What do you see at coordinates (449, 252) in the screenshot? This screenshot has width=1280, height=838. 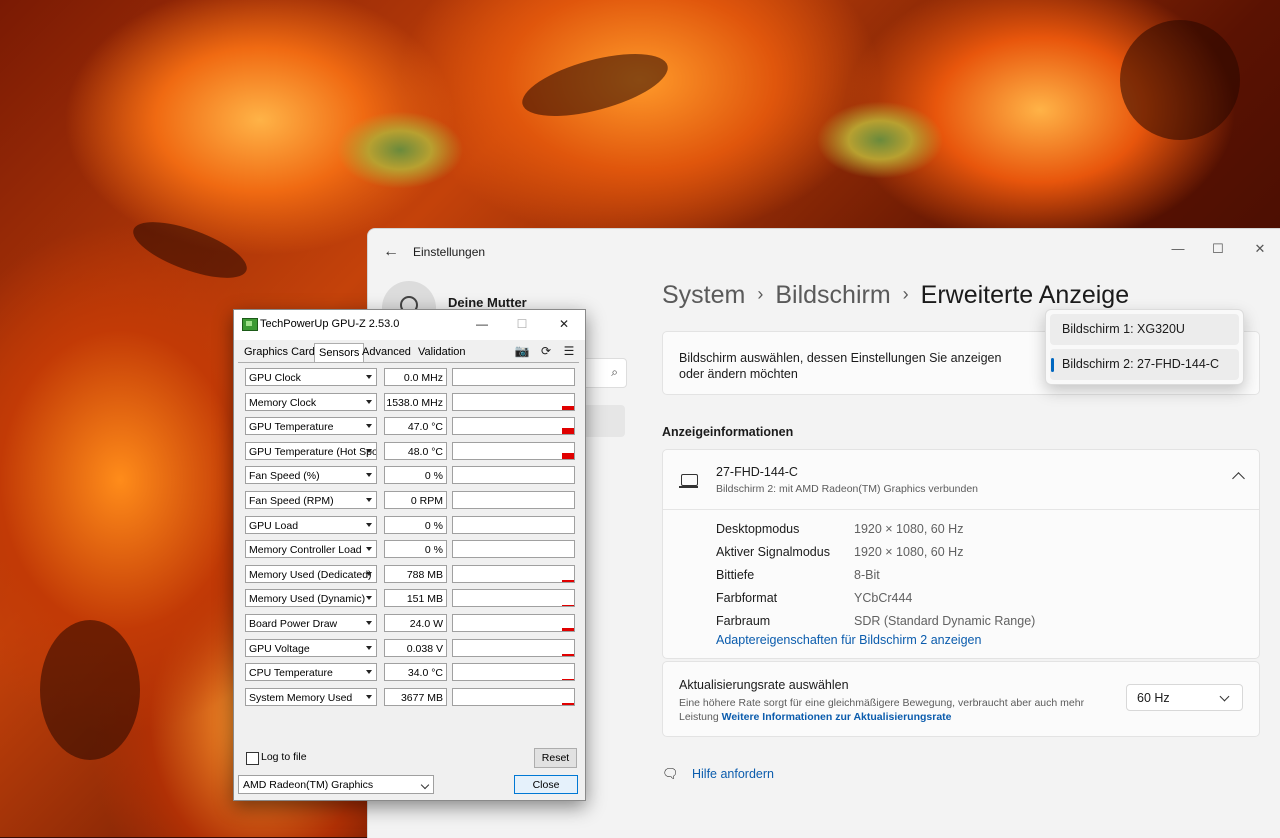 I see `app-title: Einstellungen` at bounding box center [449, 252].